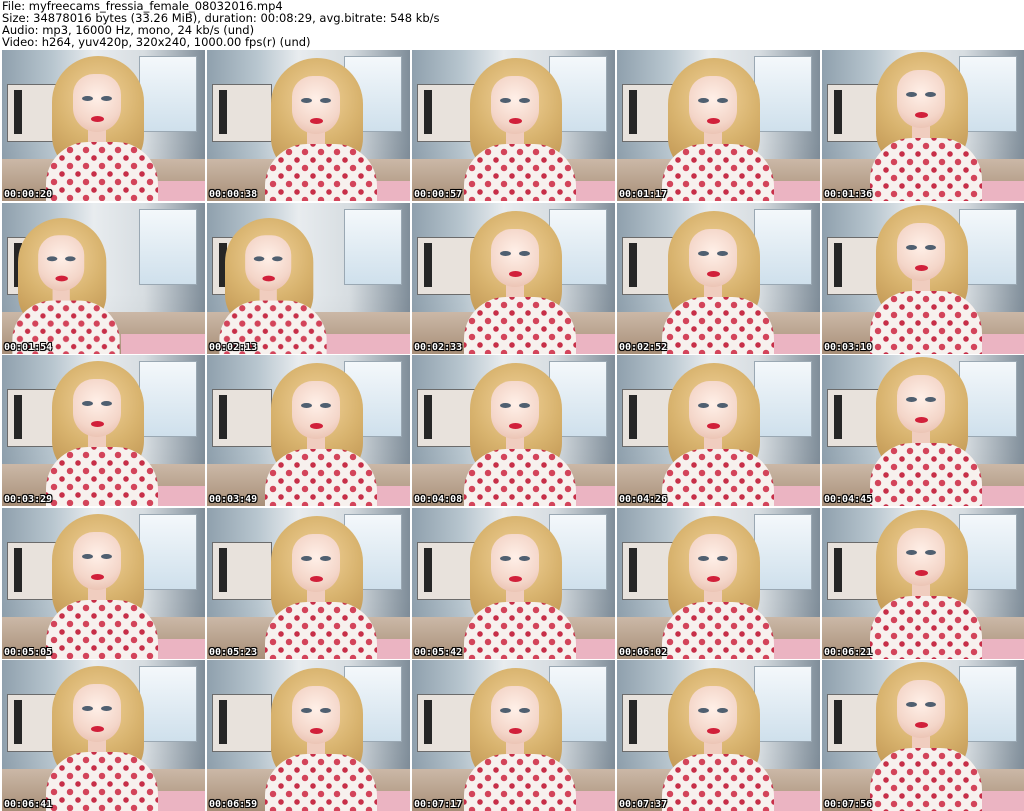 The image size is (1024, 811). What do you see at coordinates (513, 278) in the screenshot?
I see `video-thumbnail: 00:02:33` at bounding box center [513, 278].